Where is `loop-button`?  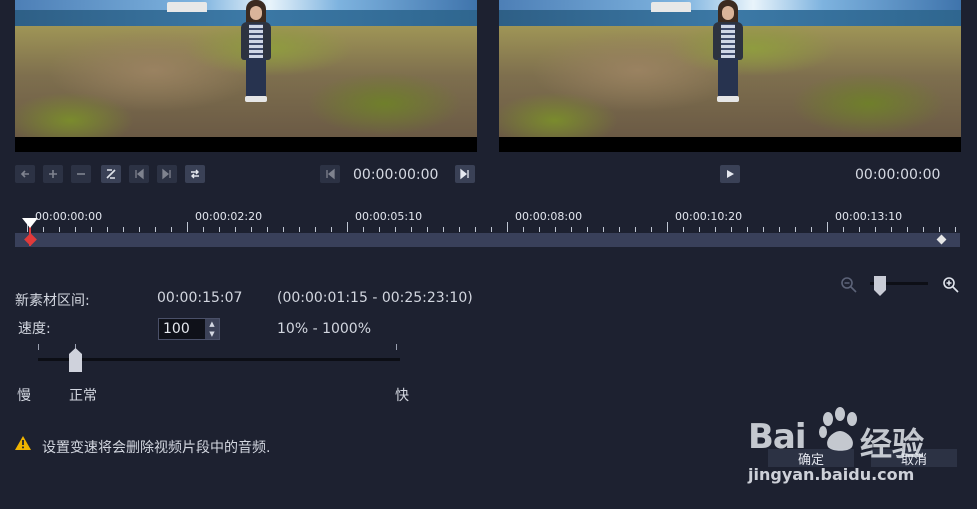 loop-button is located at coordinates (195, 174).